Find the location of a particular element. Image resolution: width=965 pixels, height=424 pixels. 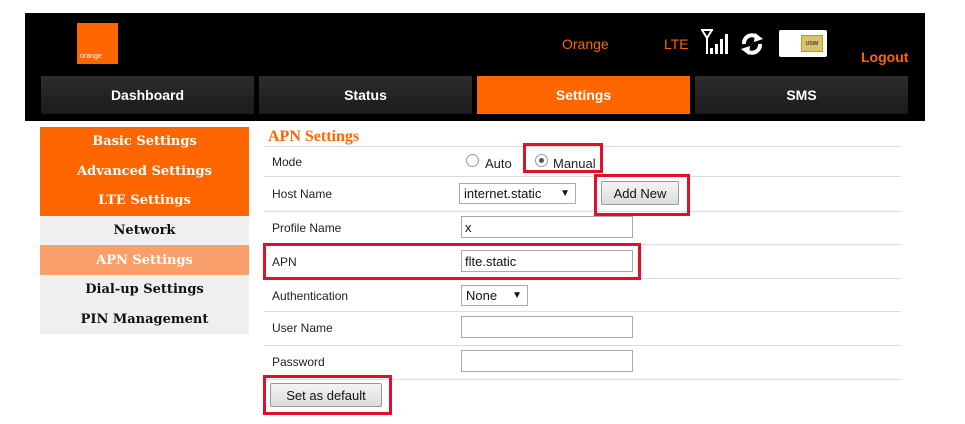

profile-name-label: Profile Name is located at coordinates (307, 228).